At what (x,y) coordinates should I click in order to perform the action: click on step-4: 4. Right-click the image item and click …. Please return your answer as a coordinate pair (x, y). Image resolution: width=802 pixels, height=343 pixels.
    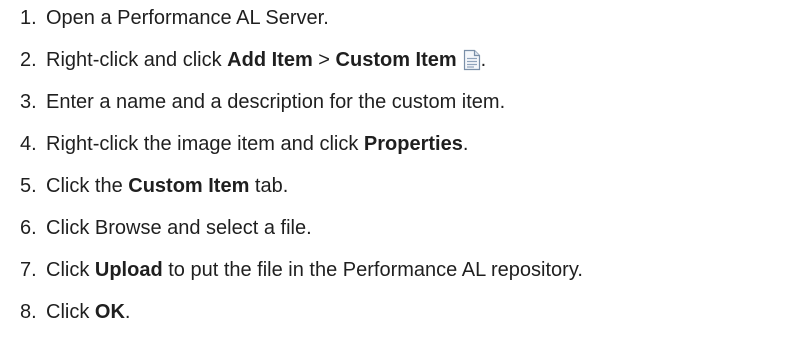
    Looking at the image, I should click on (244, 144).